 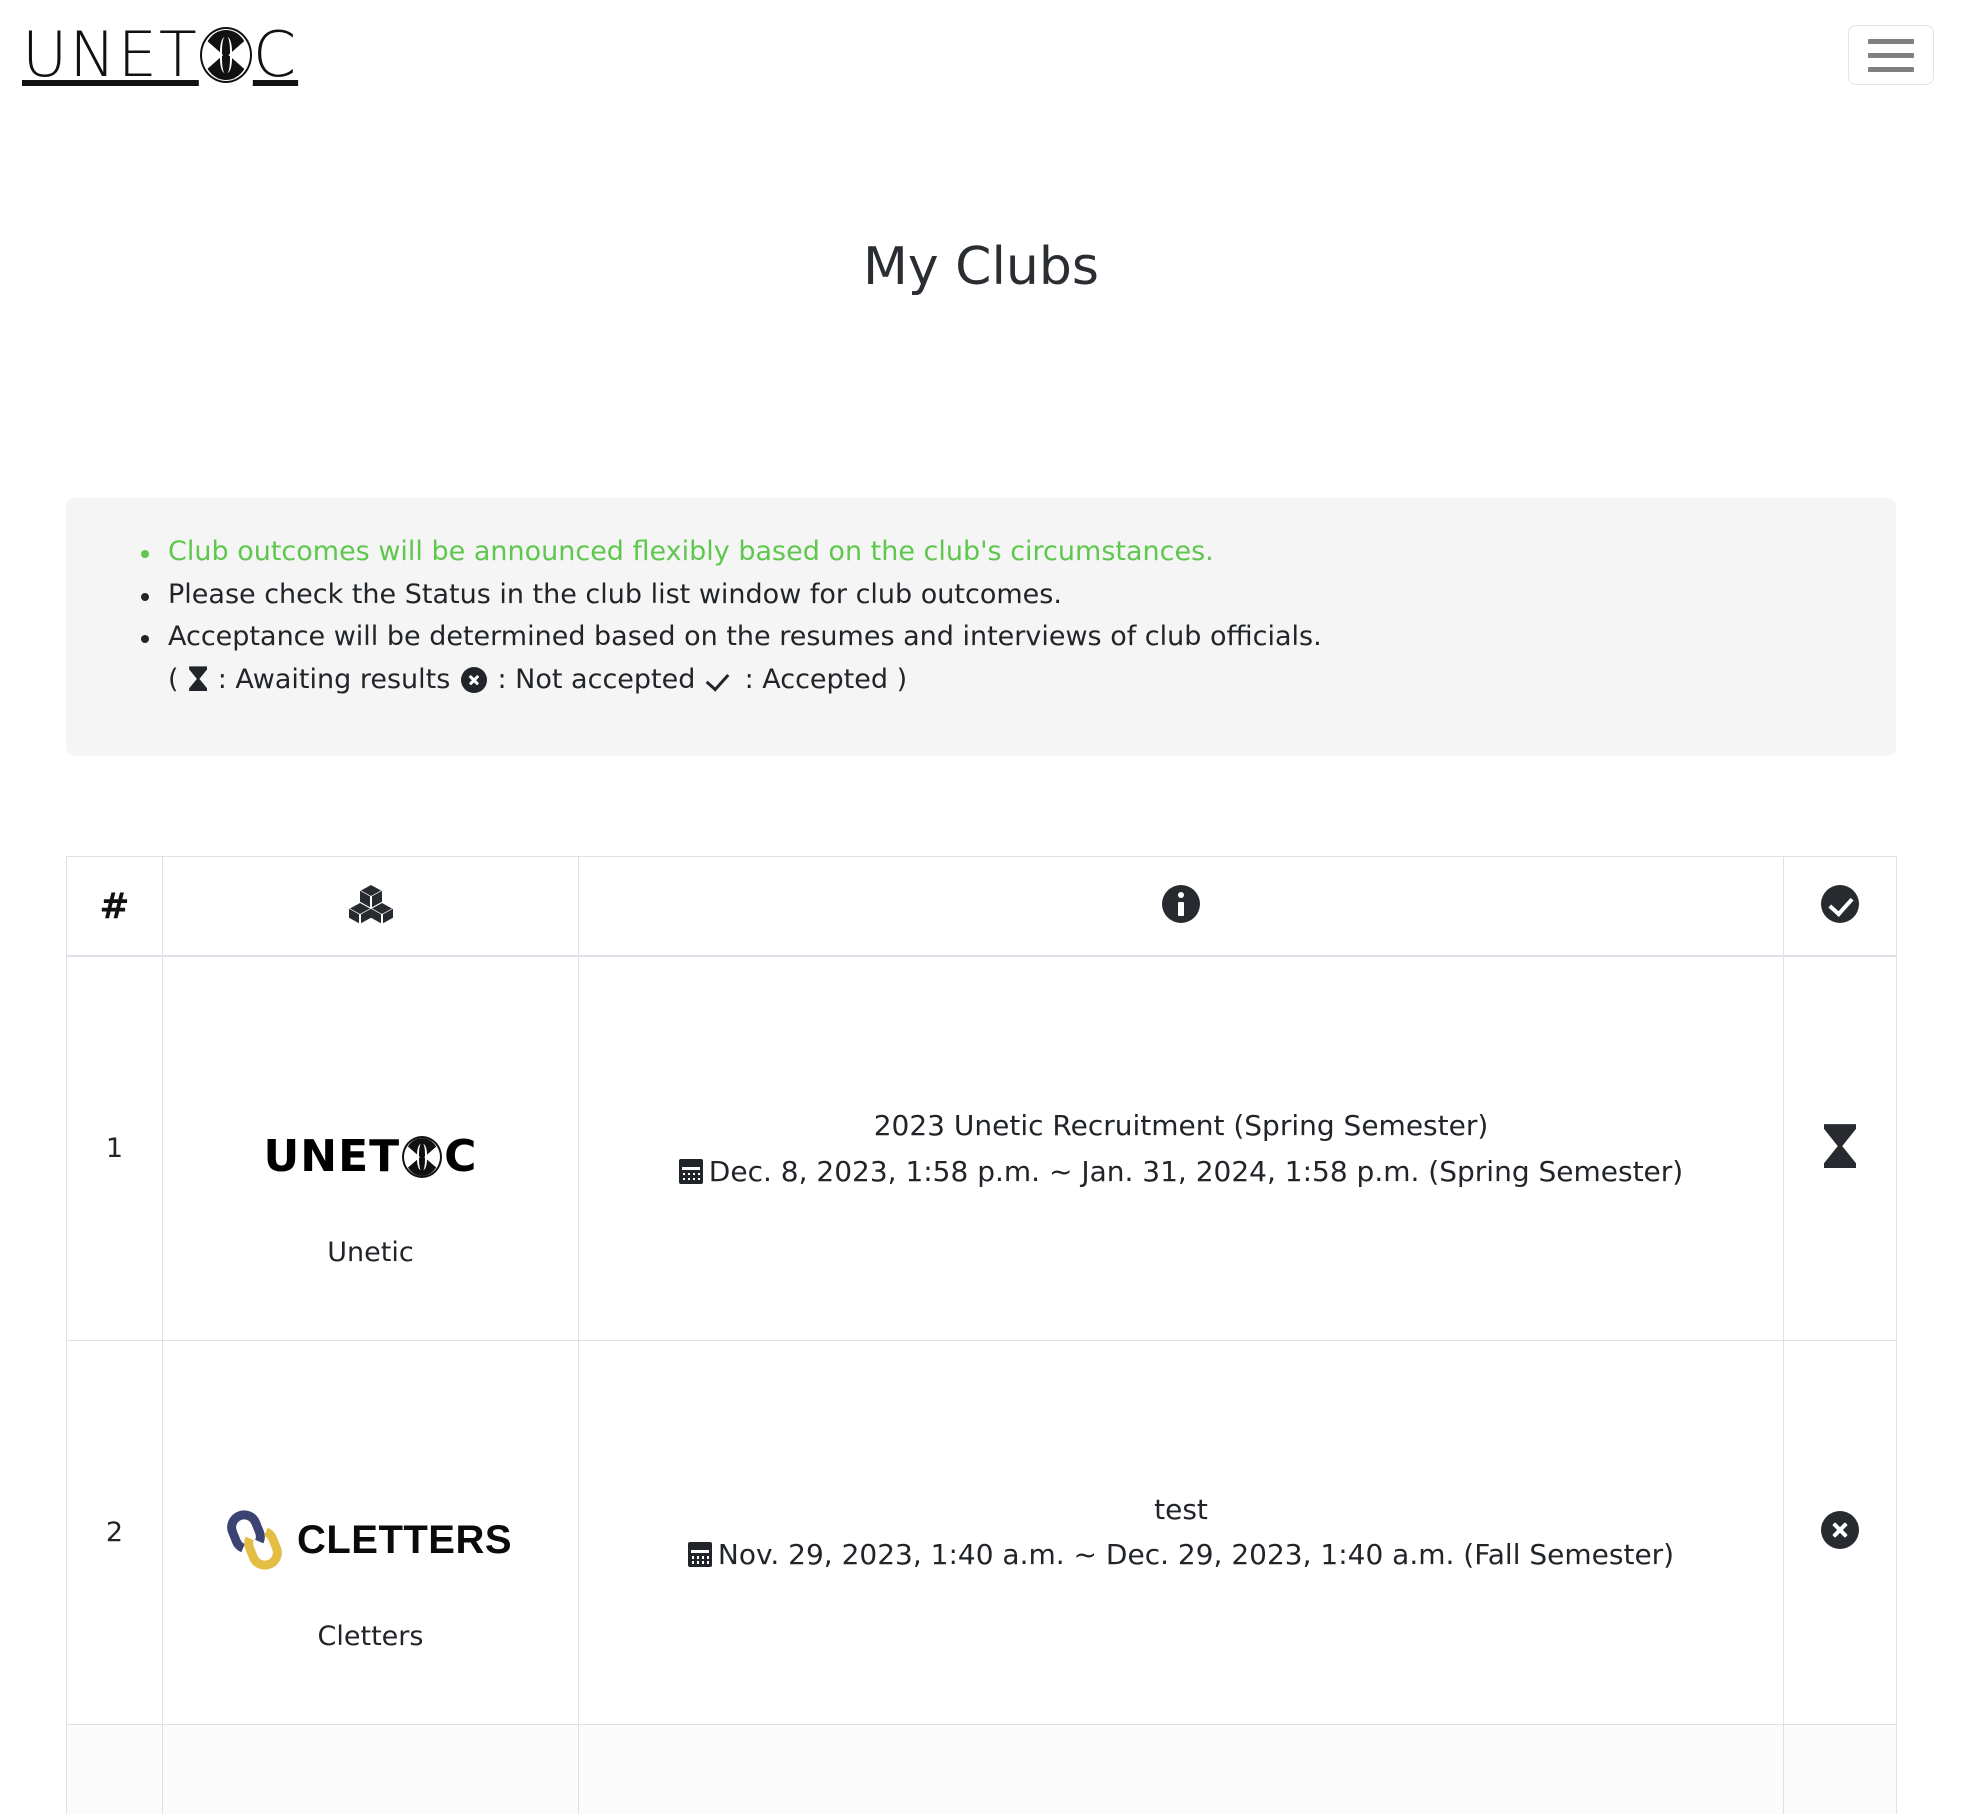 I want to click on check-icon, so click(x=720, y=679).